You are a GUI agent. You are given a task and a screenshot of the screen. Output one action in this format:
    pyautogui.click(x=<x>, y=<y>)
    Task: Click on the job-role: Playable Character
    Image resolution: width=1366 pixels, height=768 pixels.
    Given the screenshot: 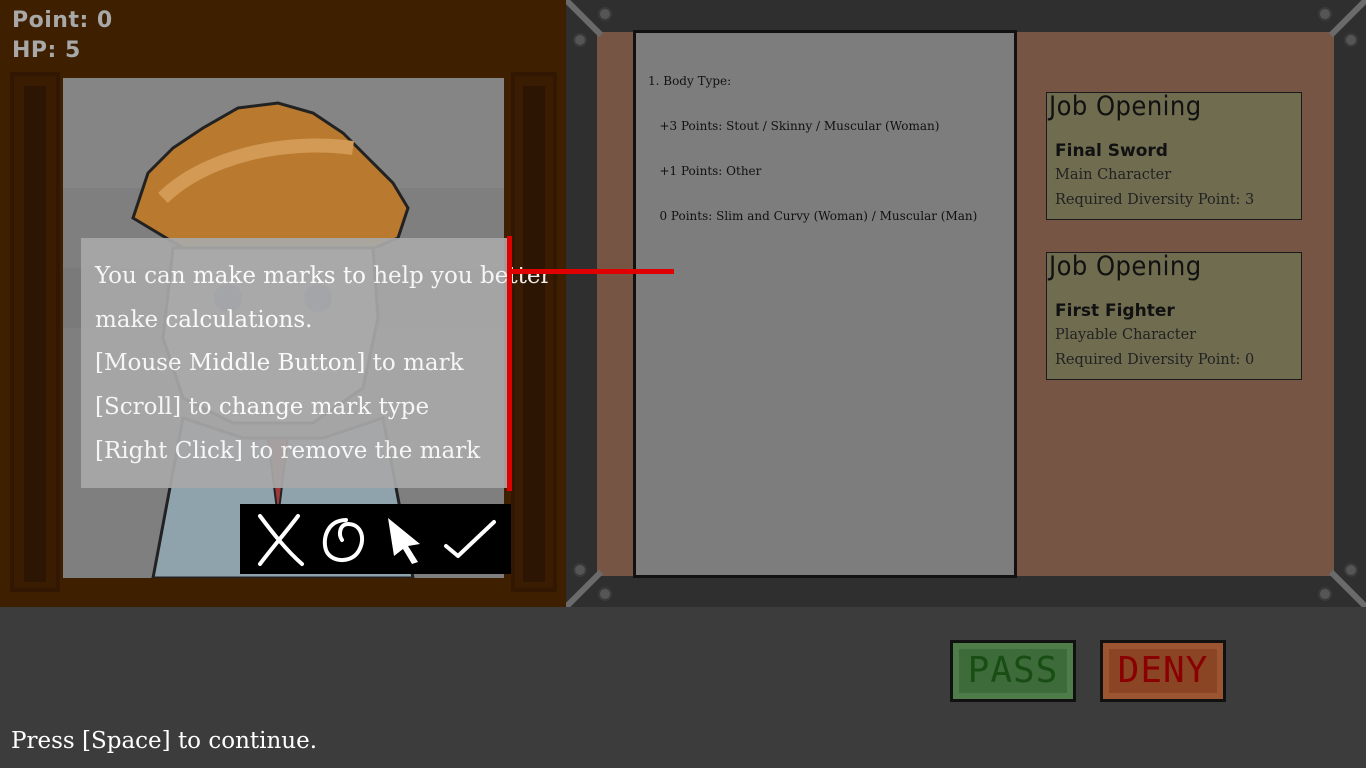 What is the action you would take?
    pyautogui.click(x=1126, y=335)
    